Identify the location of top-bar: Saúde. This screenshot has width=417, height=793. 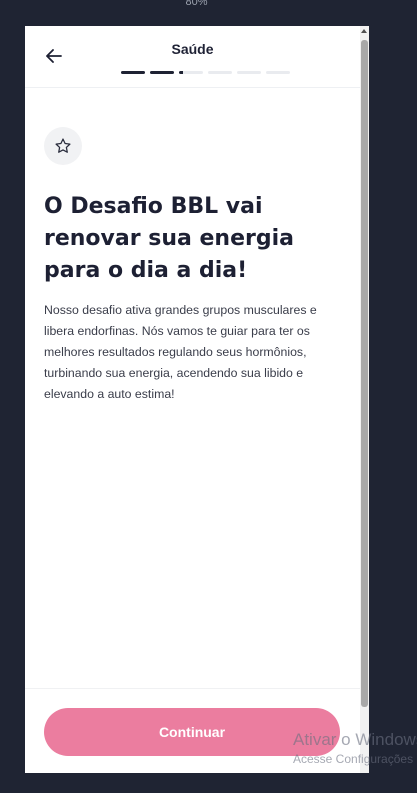
(192, 57).